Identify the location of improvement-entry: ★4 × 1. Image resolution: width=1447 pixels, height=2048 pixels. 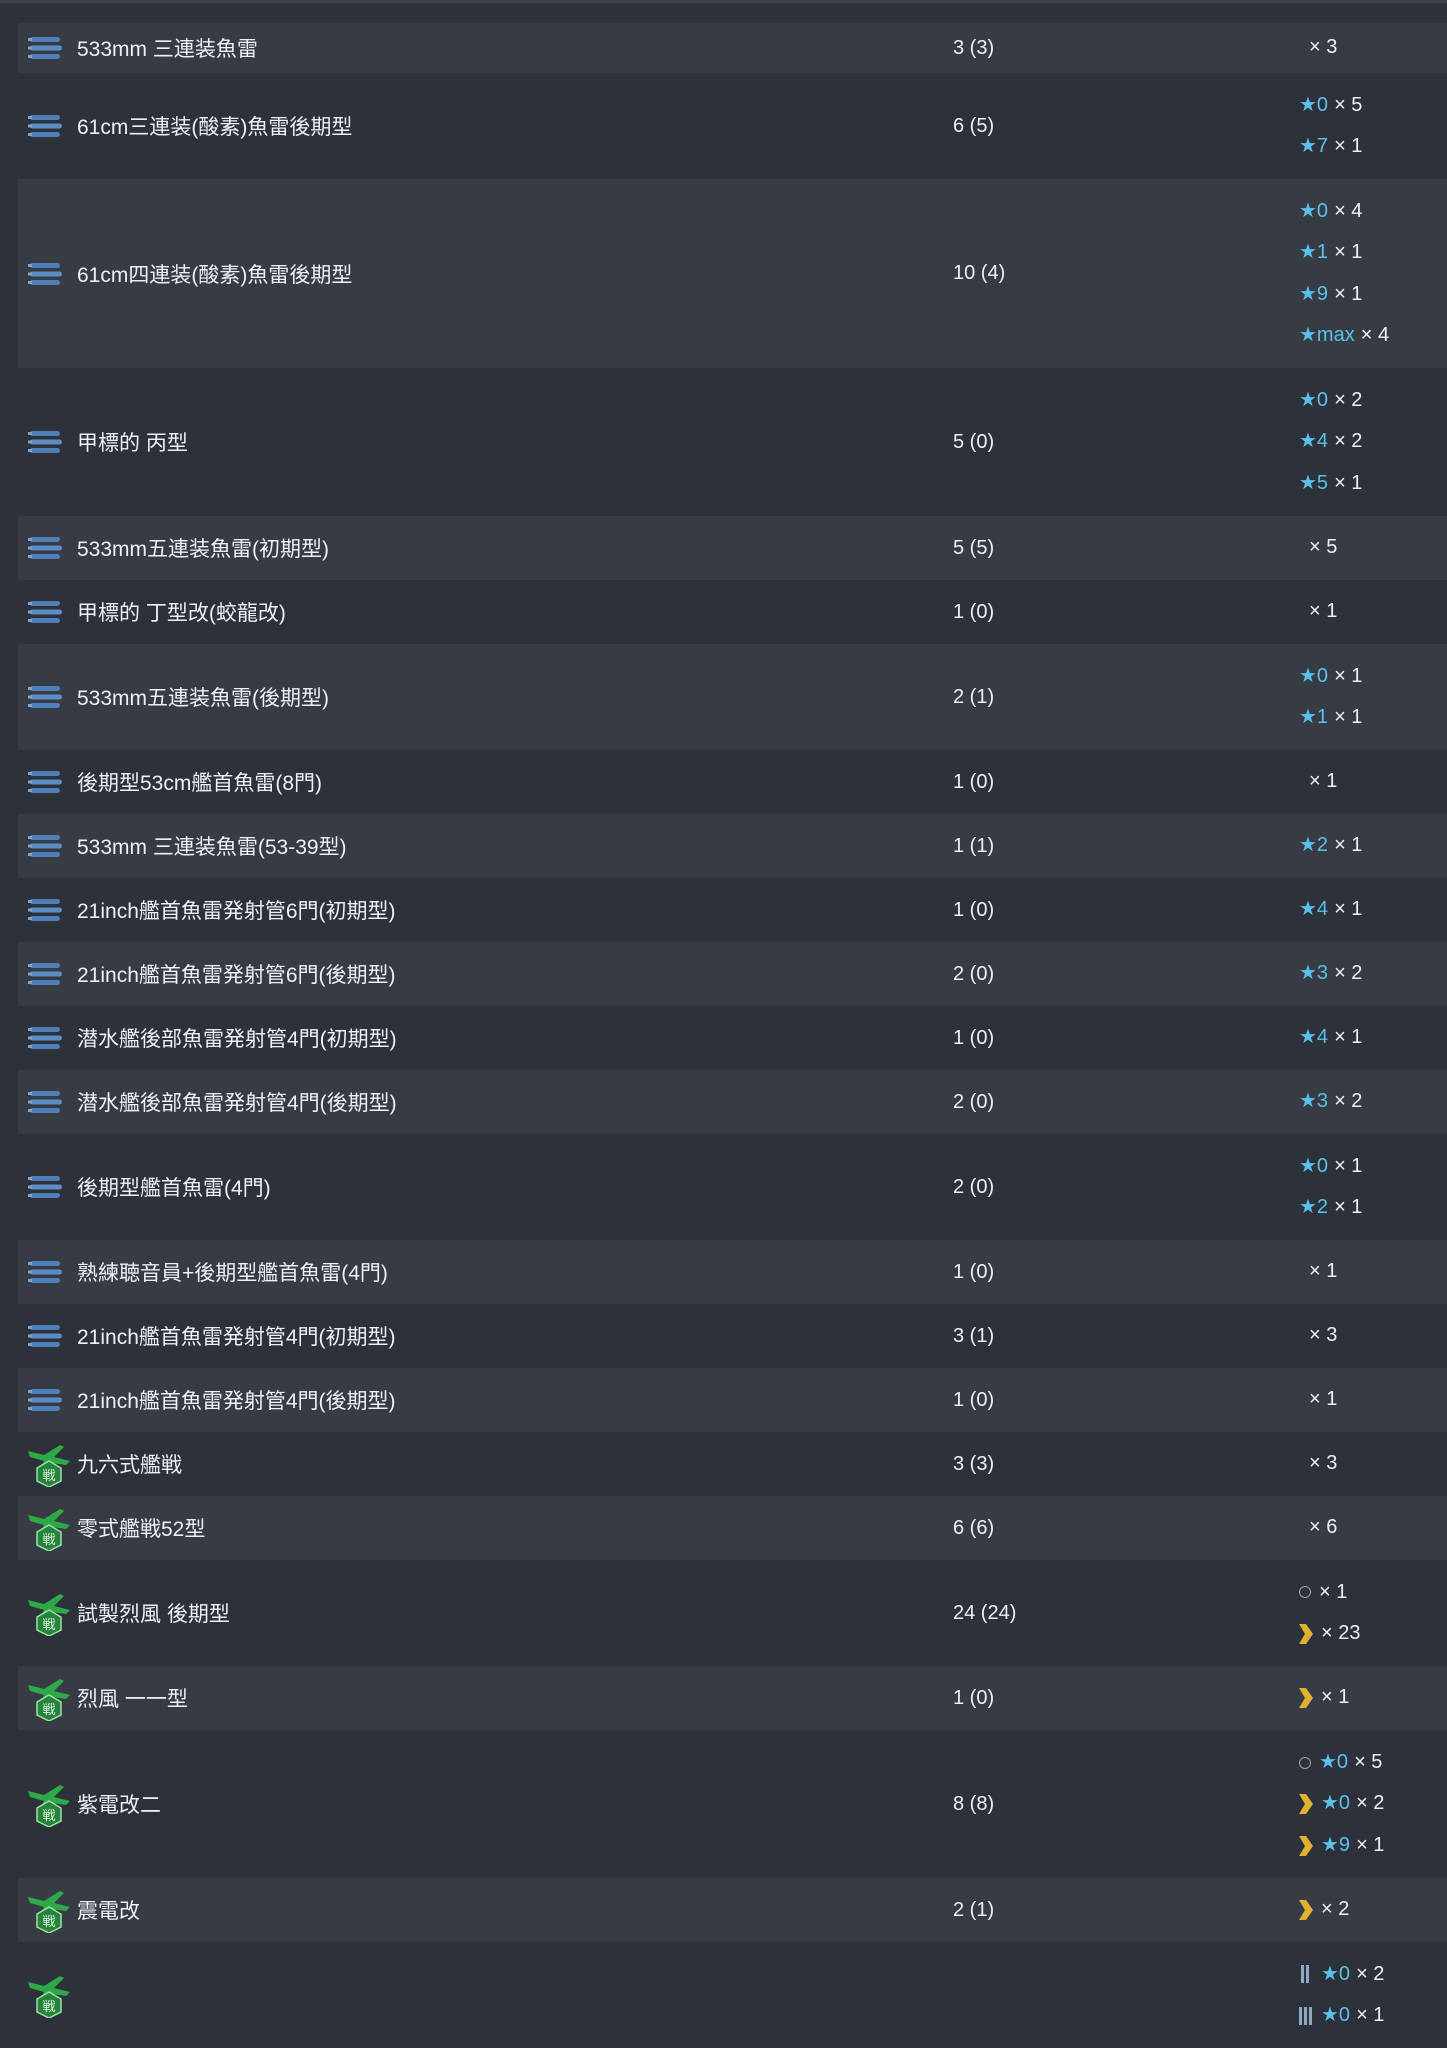
(1330, 1038).